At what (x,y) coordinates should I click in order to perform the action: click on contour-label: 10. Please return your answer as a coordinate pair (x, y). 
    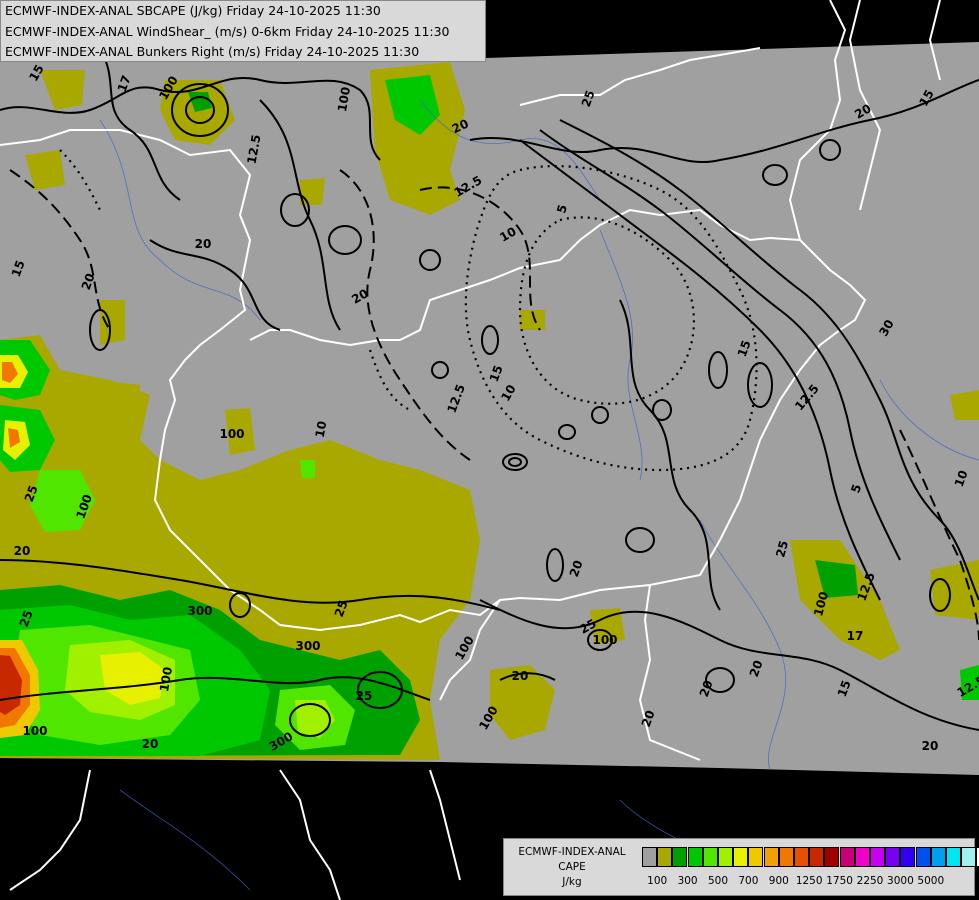
    Looking at the image, I should click on (321, 429).